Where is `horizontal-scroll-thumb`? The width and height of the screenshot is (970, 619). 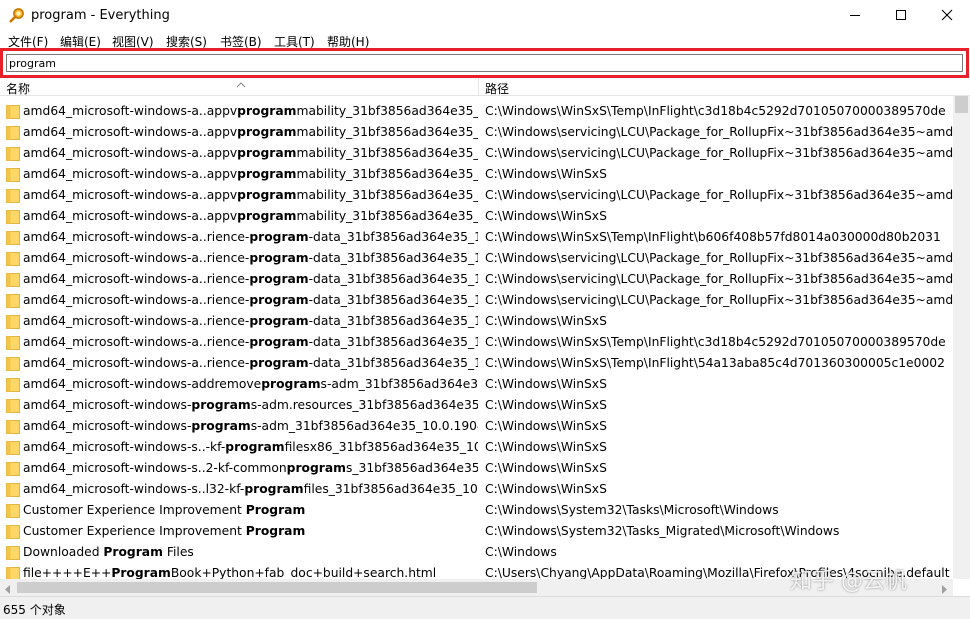 horizontal-scroll-thumb is located at coordinates (277, 587).